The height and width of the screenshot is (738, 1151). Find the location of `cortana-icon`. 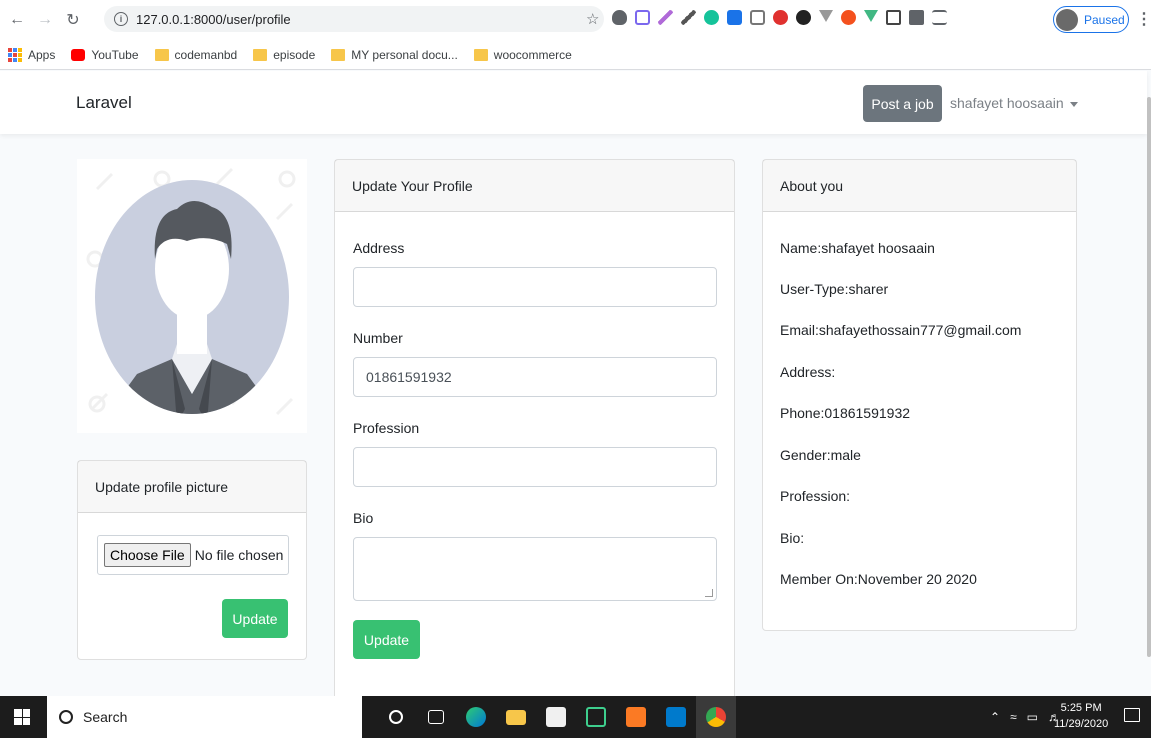

cortana-icon is located at coordinates (396, 717).